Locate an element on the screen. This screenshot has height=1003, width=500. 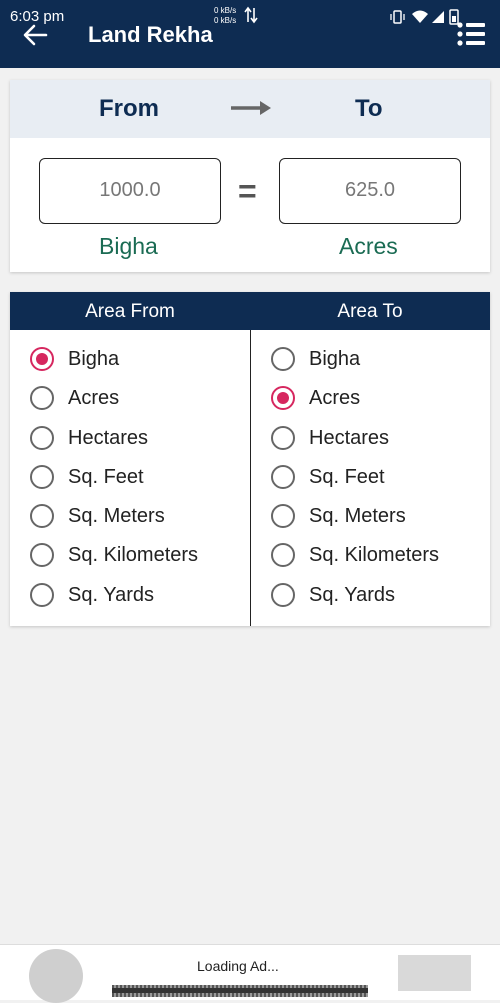
signal-icon is located at coordinates (438, 17).